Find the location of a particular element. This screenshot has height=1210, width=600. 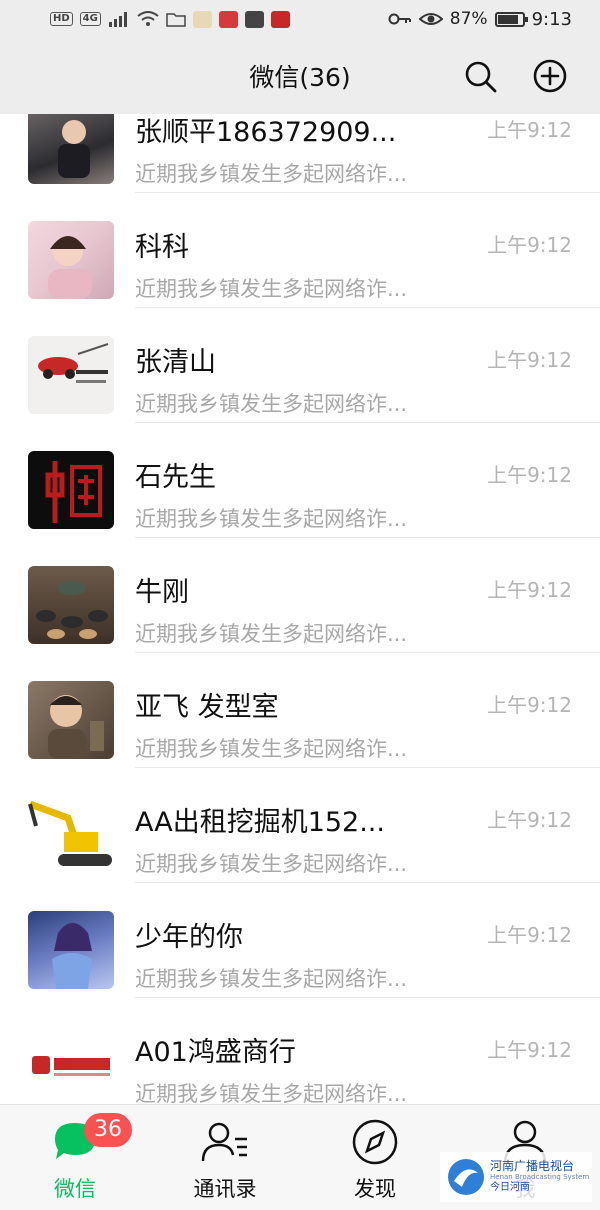

top-header: 微信(36) is located at coordinates (300, 76).